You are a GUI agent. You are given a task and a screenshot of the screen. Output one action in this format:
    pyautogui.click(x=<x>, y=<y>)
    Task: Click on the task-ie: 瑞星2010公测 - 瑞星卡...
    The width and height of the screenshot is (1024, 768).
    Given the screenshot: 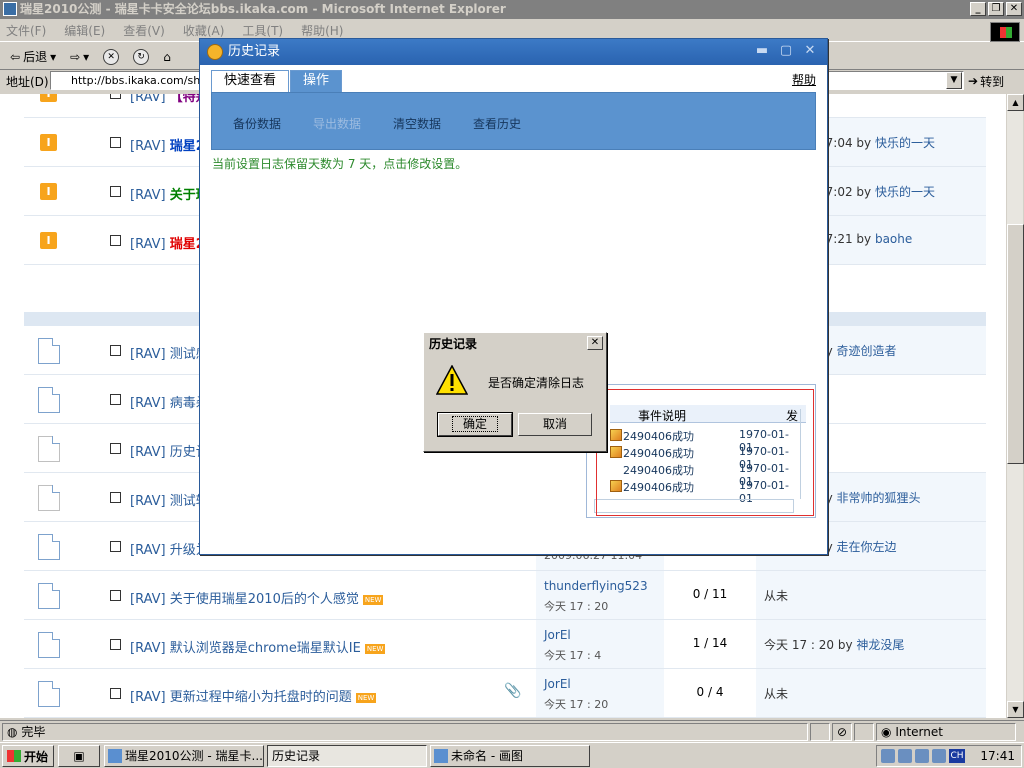 What is the action you would take?
    pyautogui.click(x=184, y=756)
    